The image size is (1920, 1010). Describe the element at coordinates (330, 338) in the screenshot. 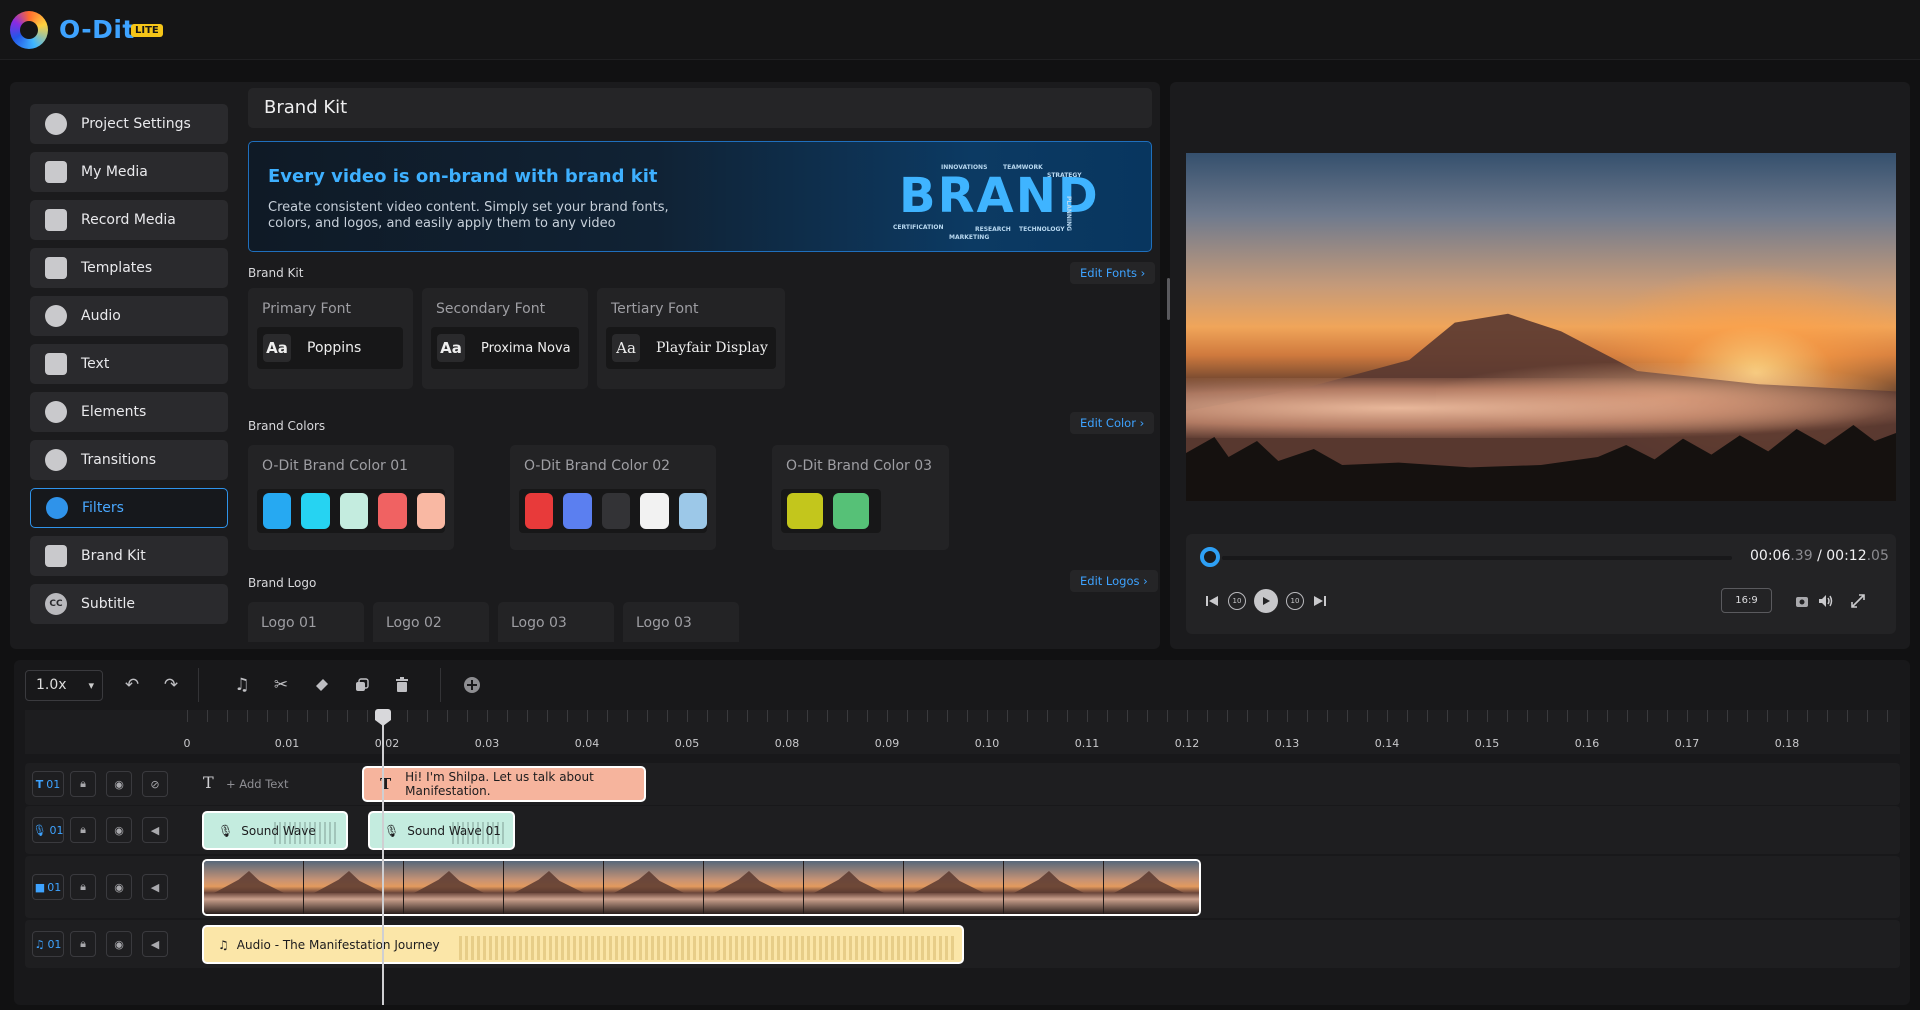

I see `font-card-primary: Primary Font Aa Poppins` at that location.